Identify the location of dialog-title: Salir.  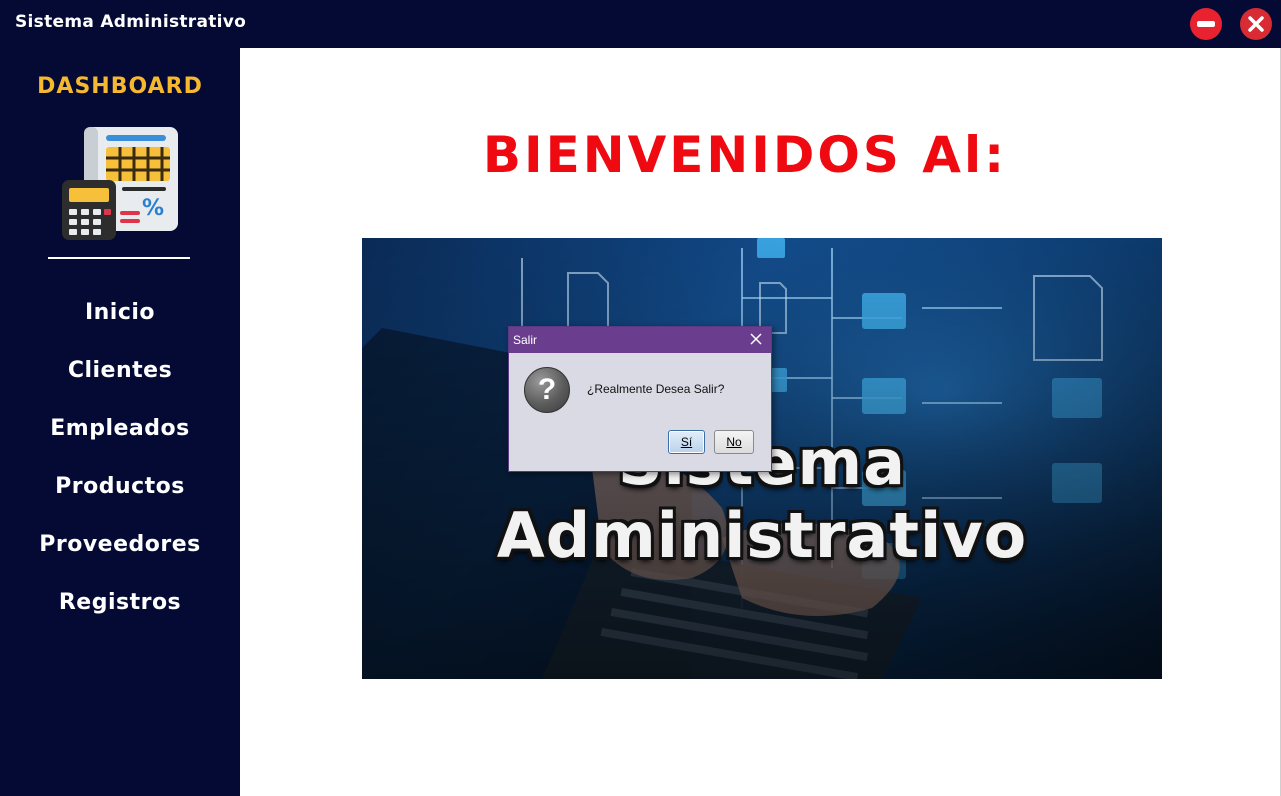
(525, 340).